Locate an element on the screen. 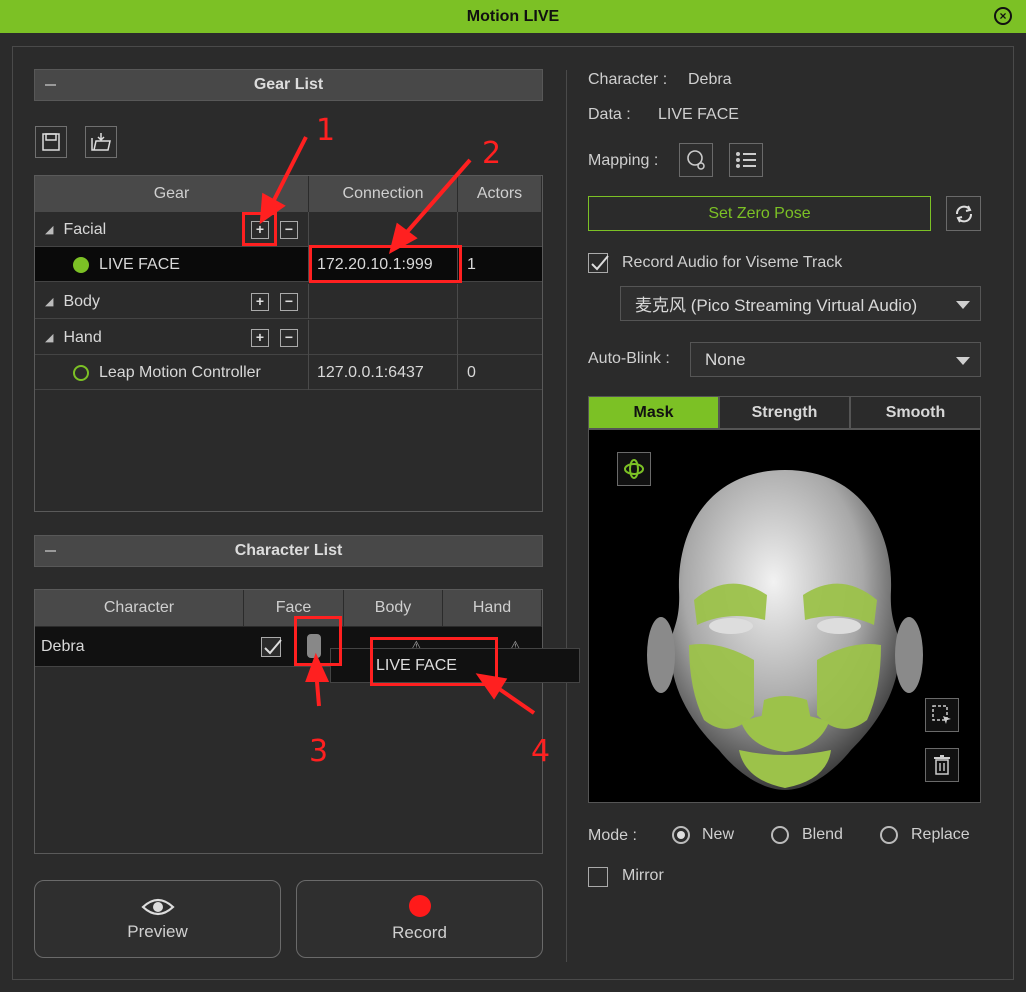 The width and height of the screenshot is (1026, 992). column-header-gear: Gear is located at coordinates (172, 194).